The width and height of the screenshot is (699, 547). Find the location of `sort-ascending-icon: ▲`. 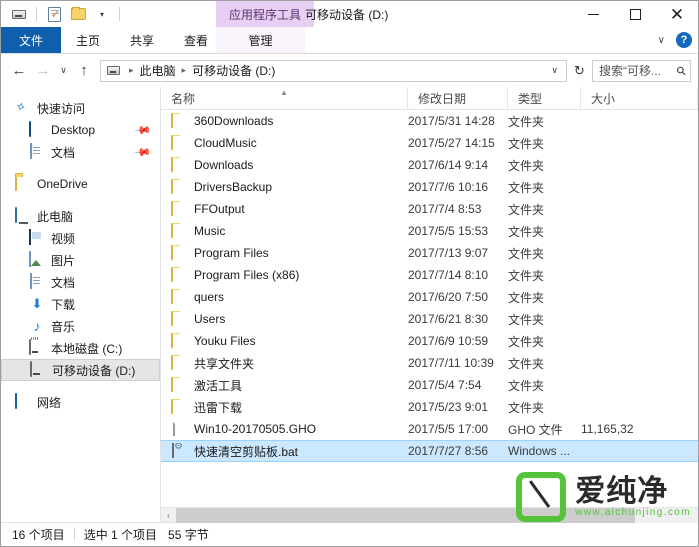

sort-ascending-icon: ▲ is located at coordinates (284, 92).